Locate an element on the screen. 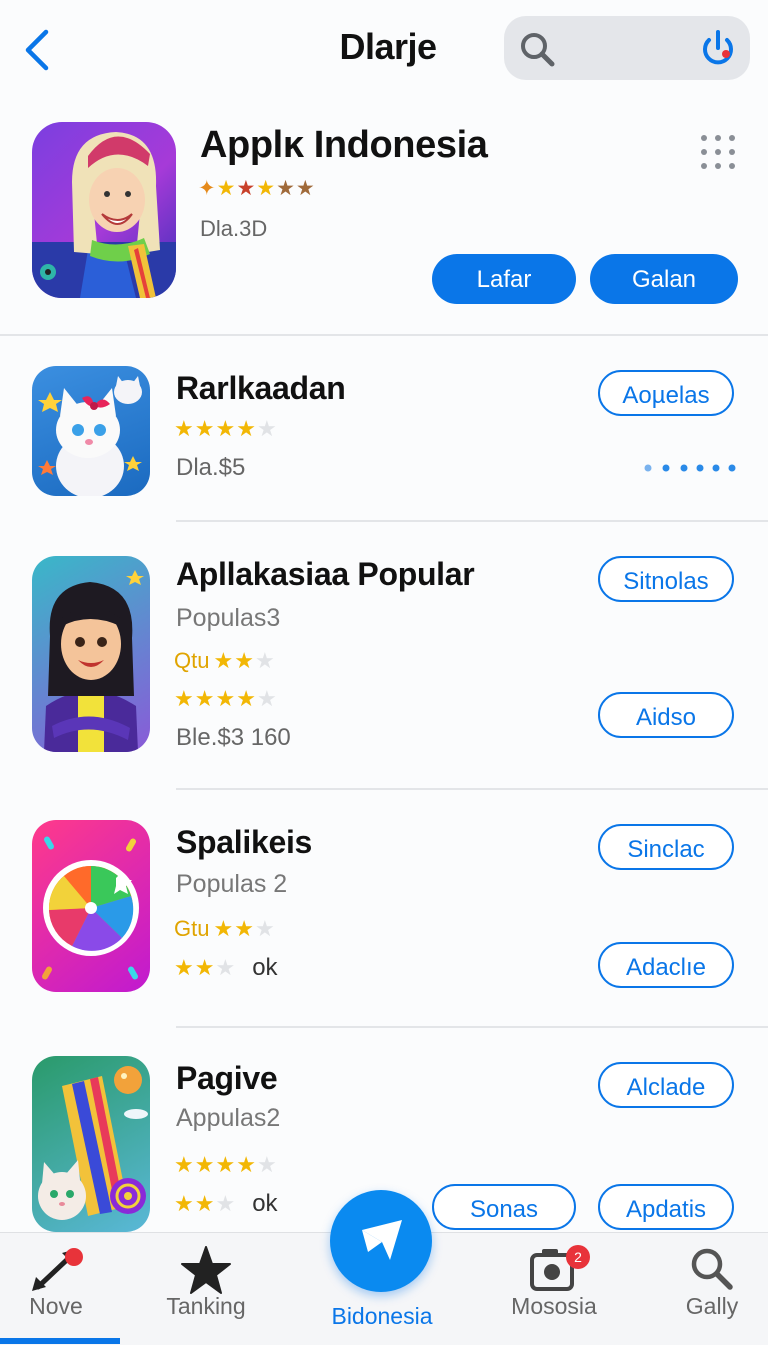 The height and width of the screenshot is (1345, 768). game-board-icon is located at coordinates (93, 1143).